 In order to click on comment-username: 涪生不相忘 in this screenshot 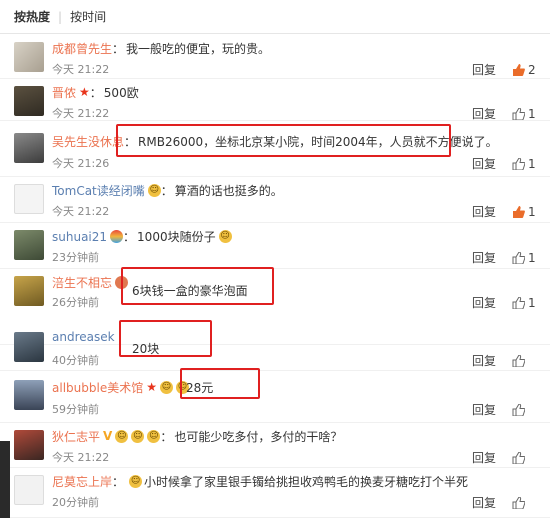, I will do `click(82, 282)`.